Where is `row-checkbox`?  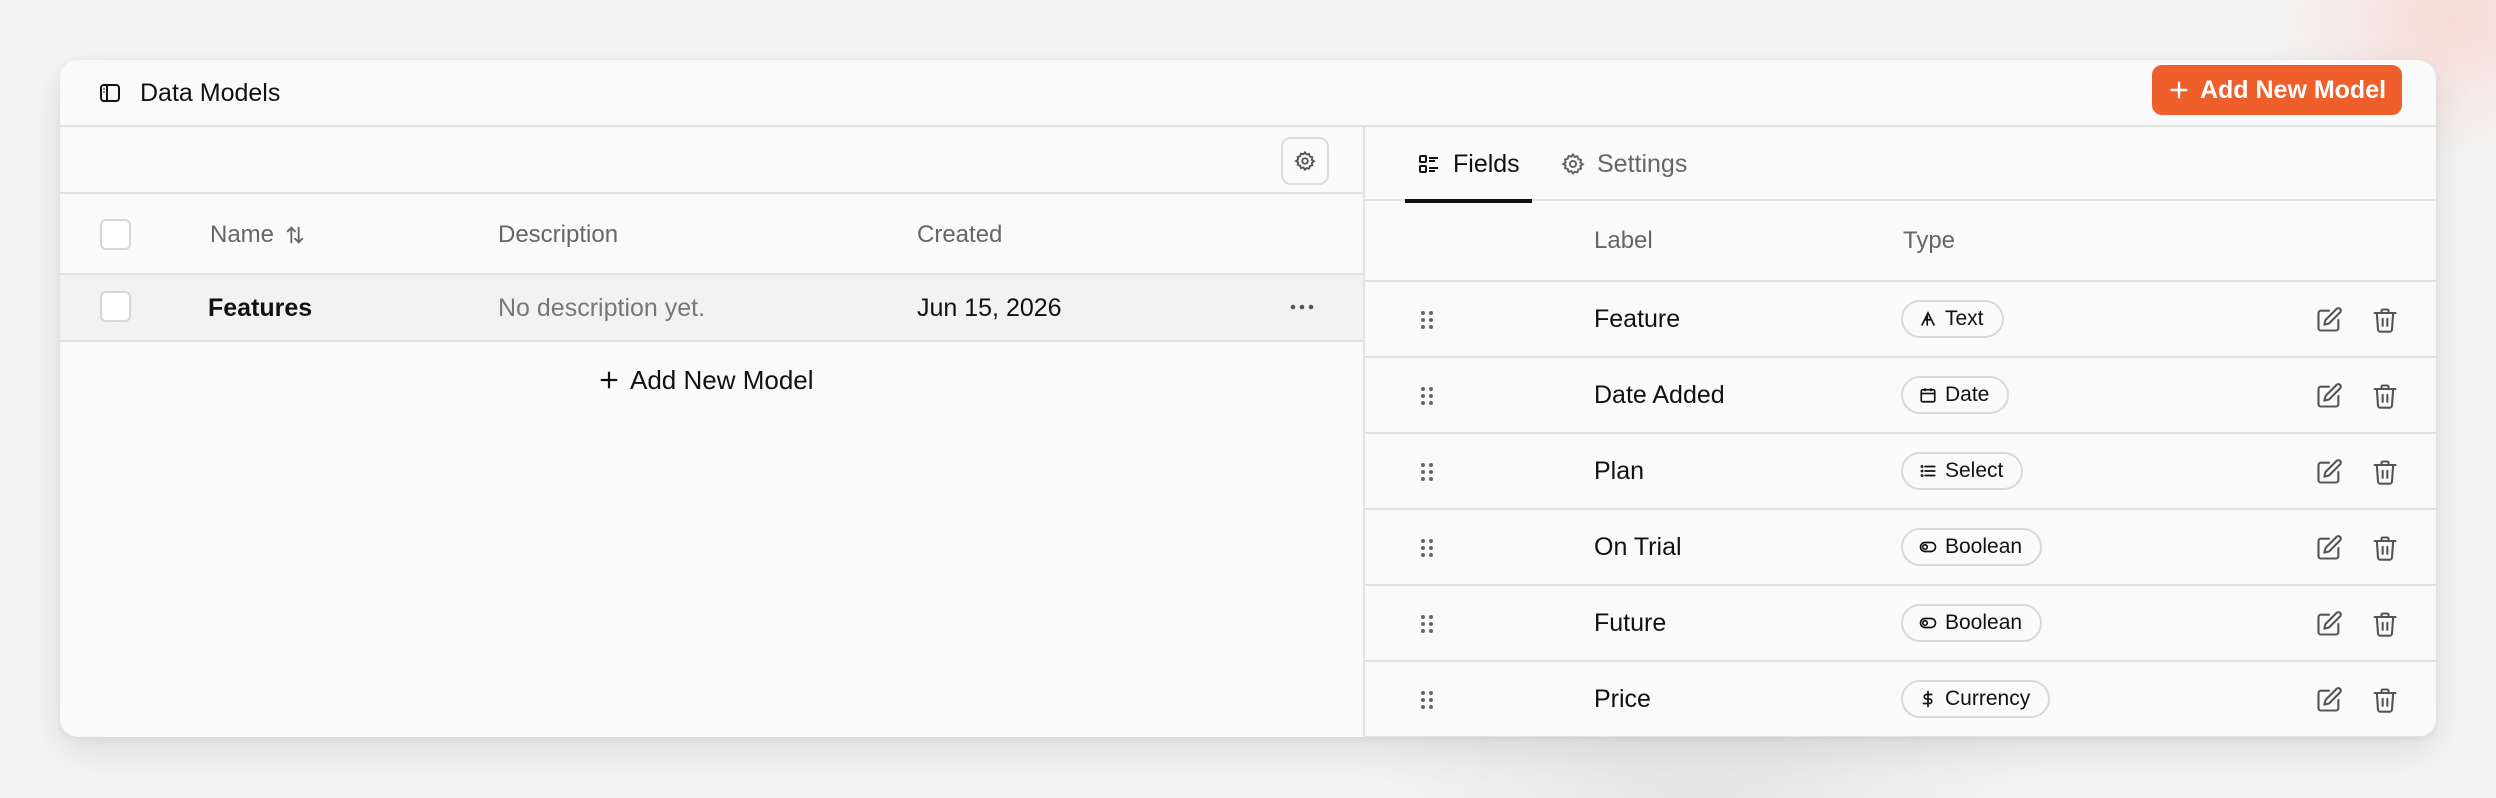
row-checkbox is located at coordinates (115, 306).